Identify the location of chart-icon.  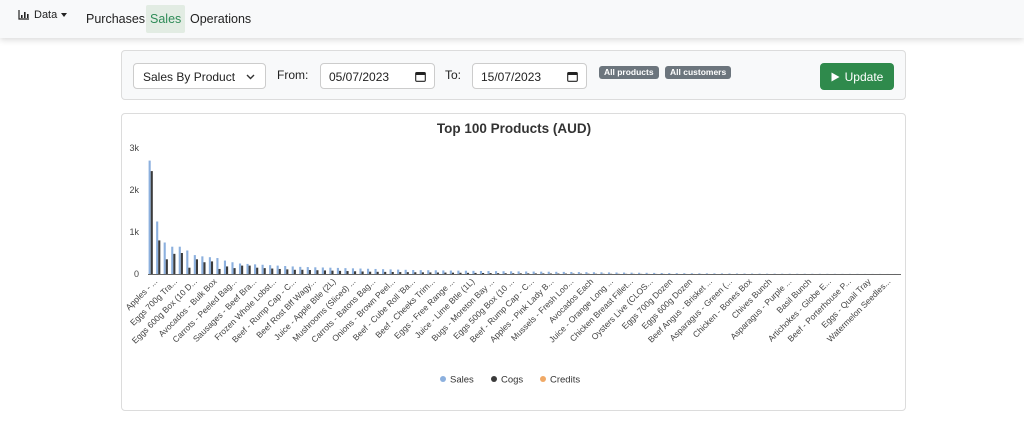
(23, 15).